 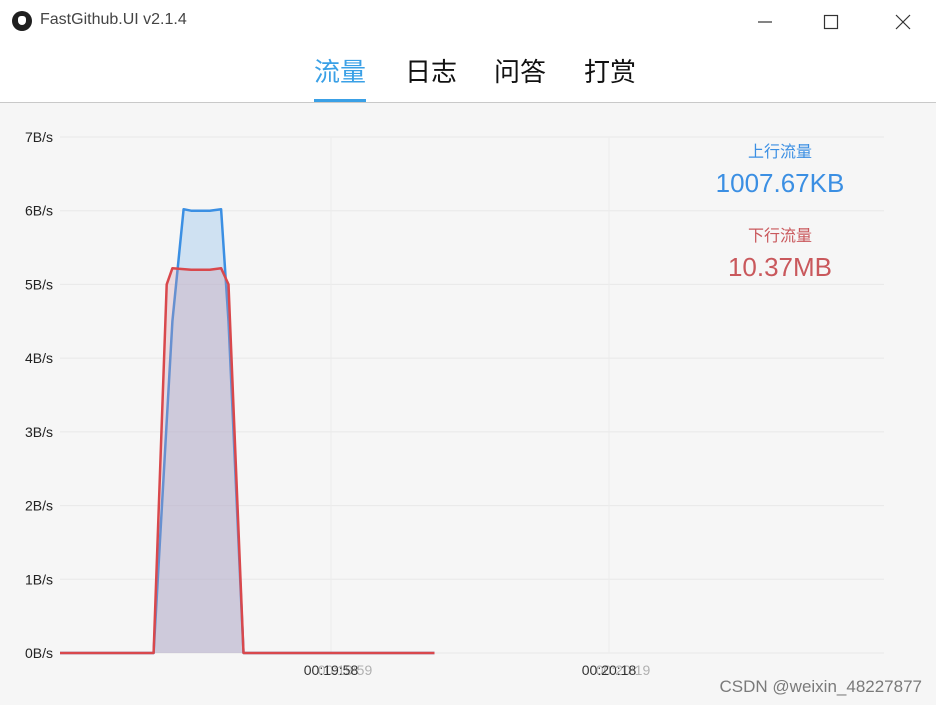 I want to click on maximize-icon, so click(x=831, y=22).